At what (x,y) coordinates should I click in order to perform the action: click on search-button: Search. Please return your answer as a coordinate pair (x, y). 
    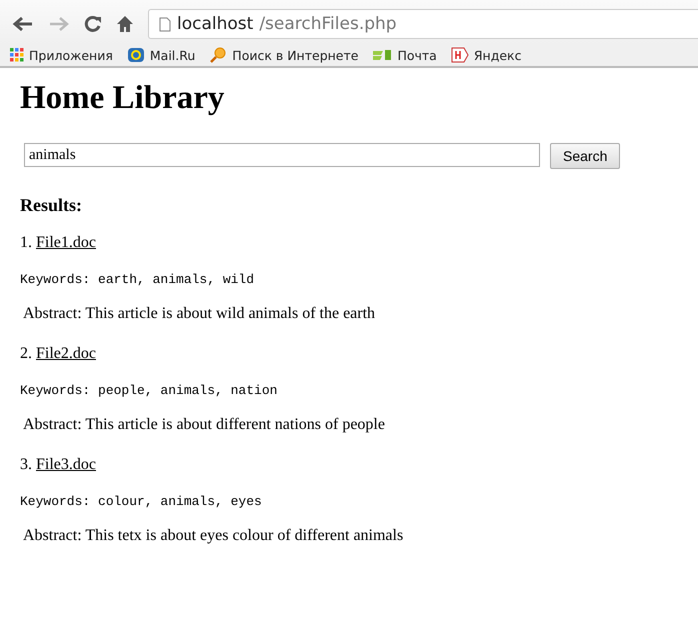
    Looking at the image, I should click on (585, 156).